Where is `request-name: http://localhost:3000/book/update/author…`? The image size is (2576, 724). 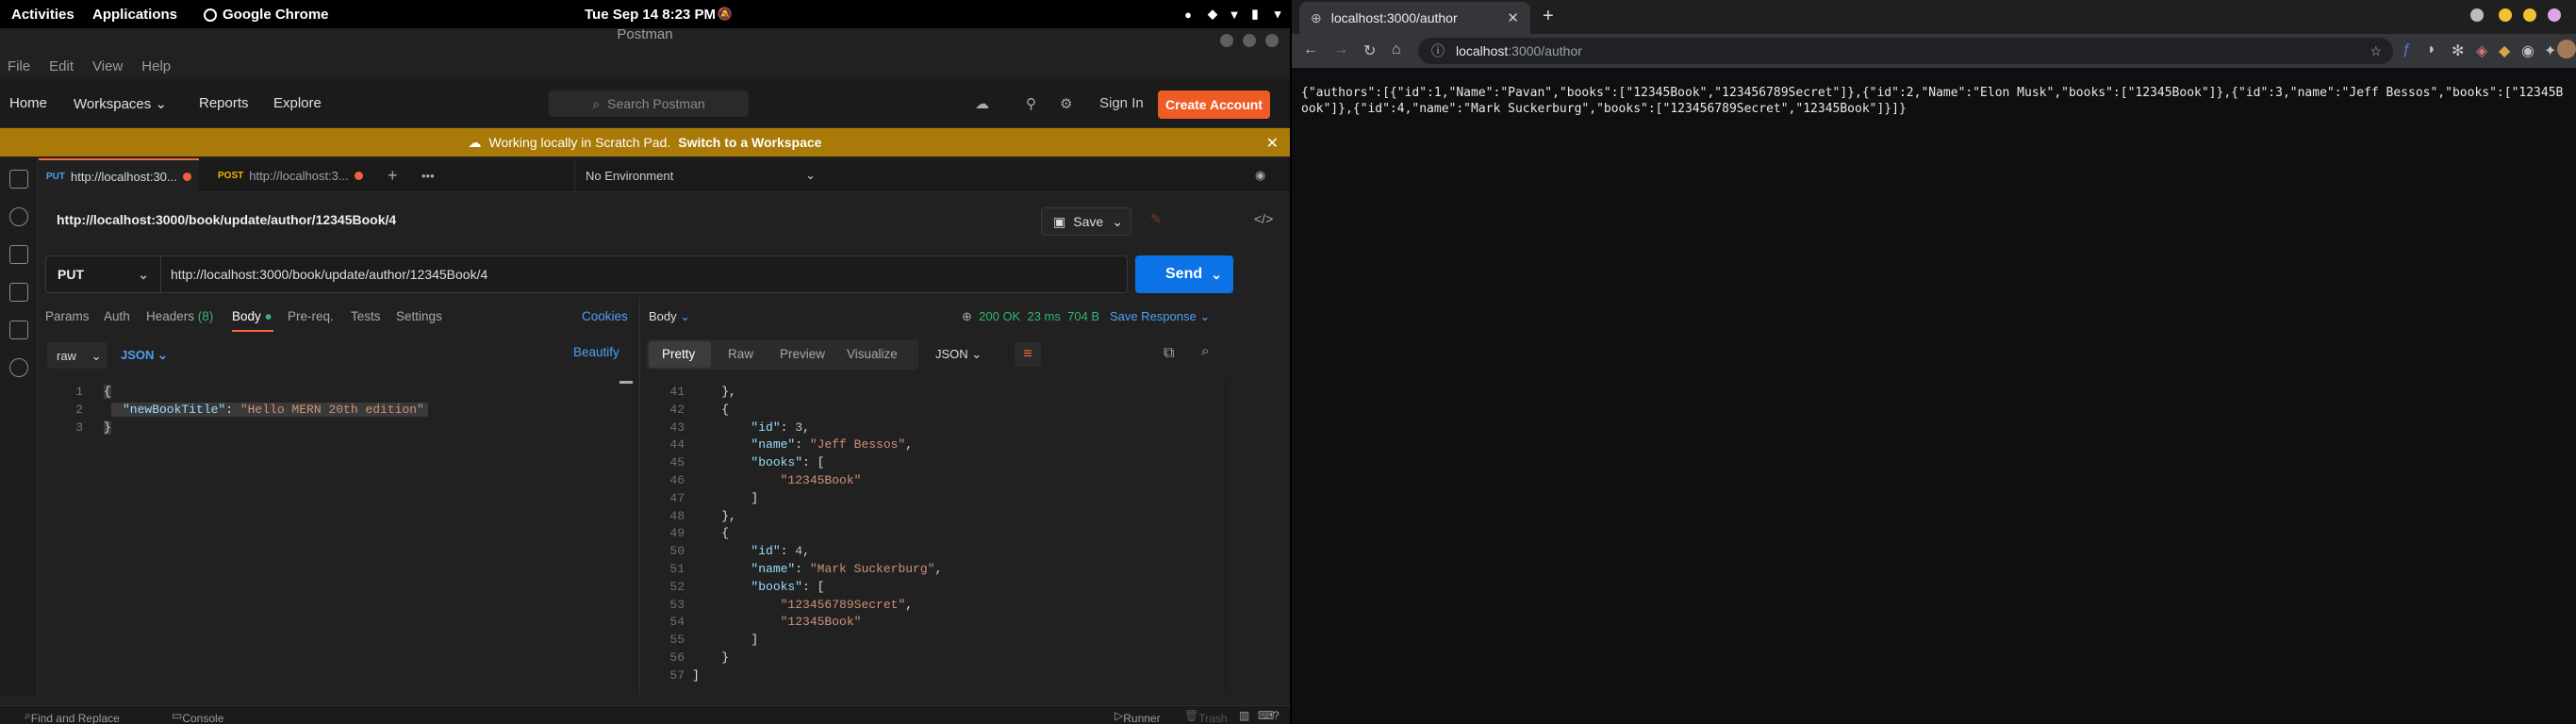
request-name: http://localhost:3000/book/update/author… is located at coordinates (226, 219).